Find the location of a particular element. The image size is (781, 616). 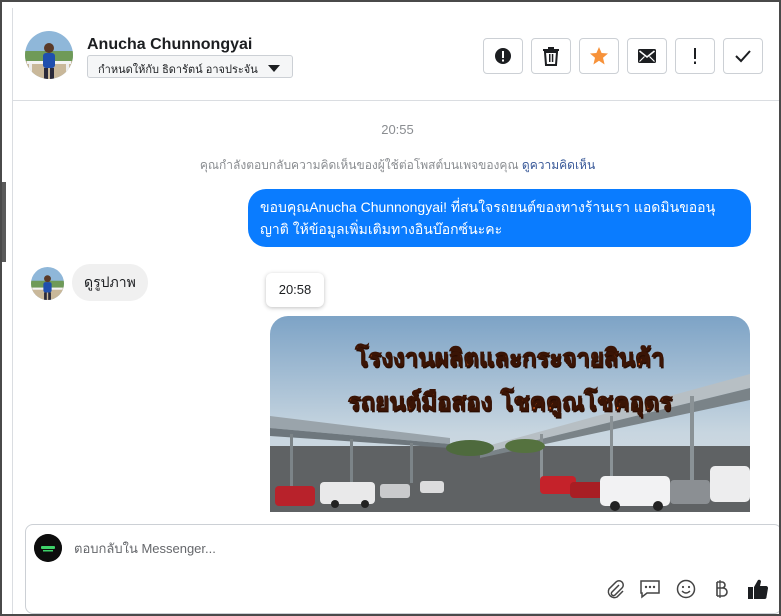

exclamation-icon is located at coordinates (695, 56).